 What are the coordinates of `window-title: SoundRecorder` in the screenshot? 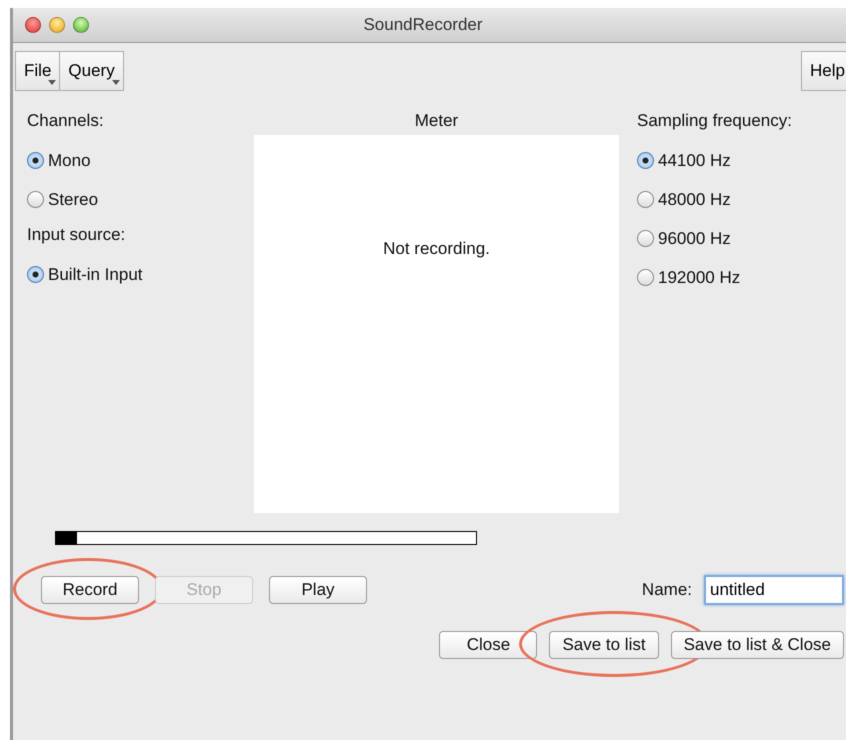 It's located at (423, 25).